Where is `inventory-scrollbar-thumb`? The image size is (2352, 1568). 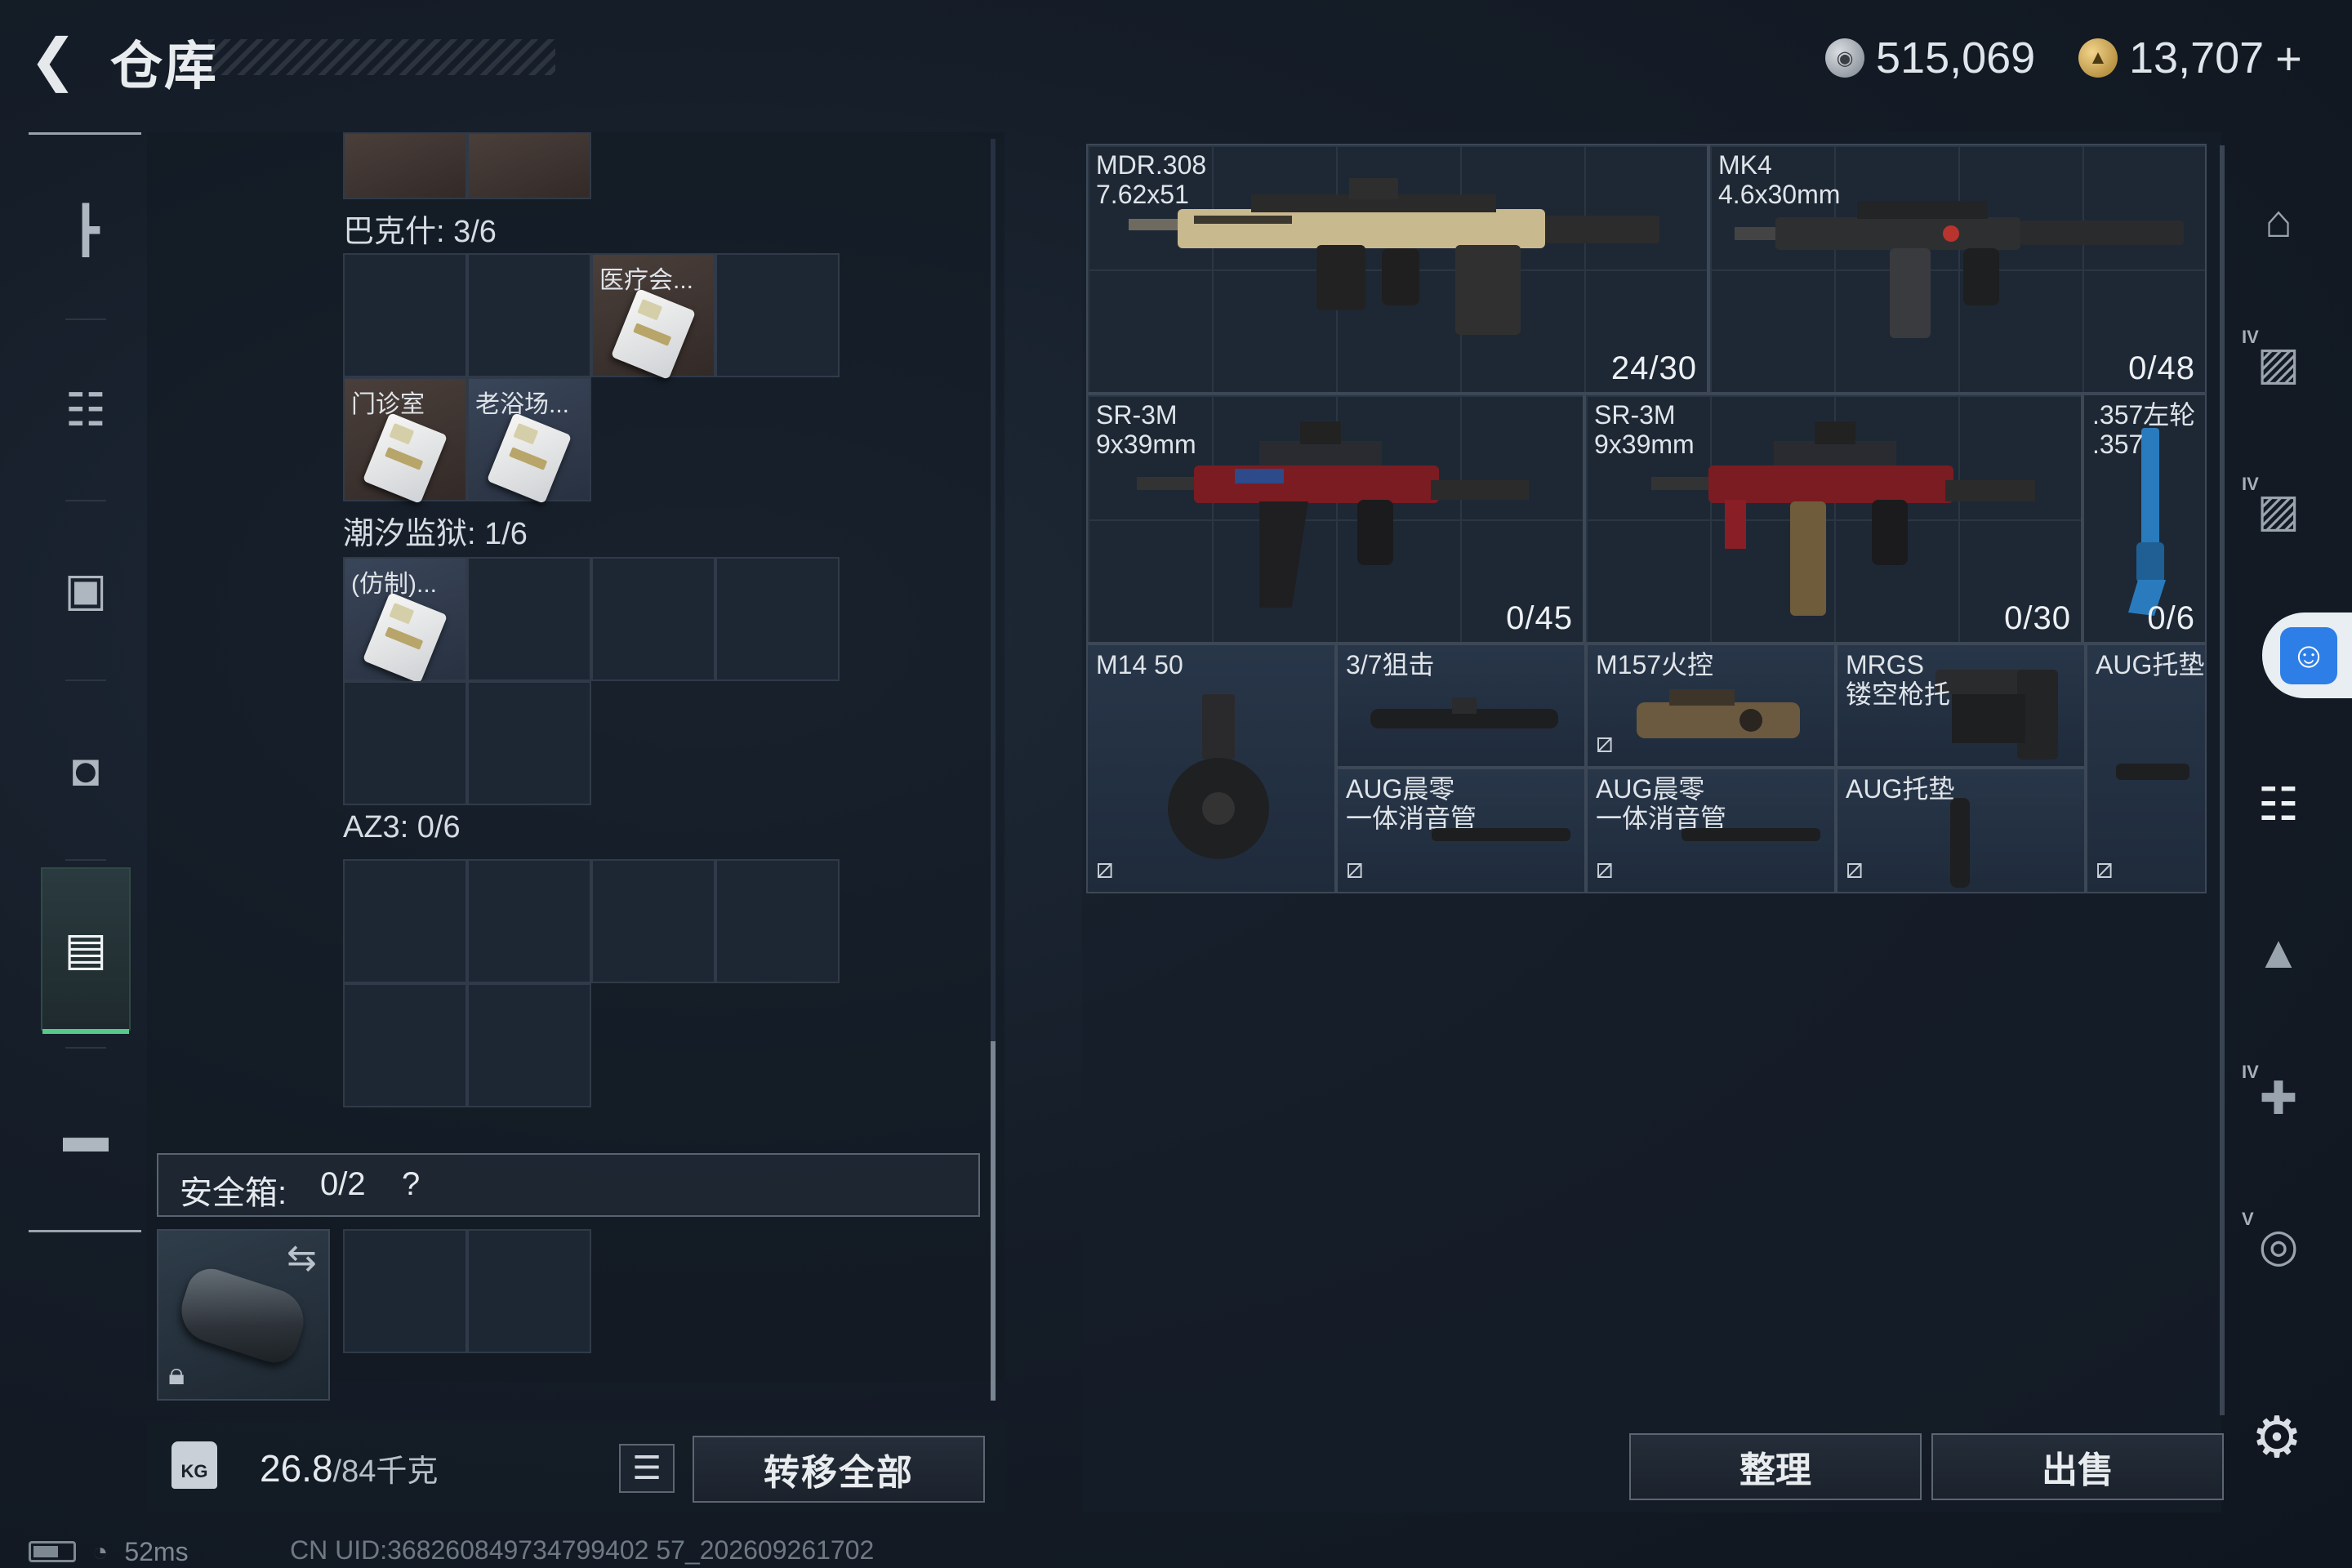
inventory-scrollbar-thumb is located at coordinates (994, 1221).